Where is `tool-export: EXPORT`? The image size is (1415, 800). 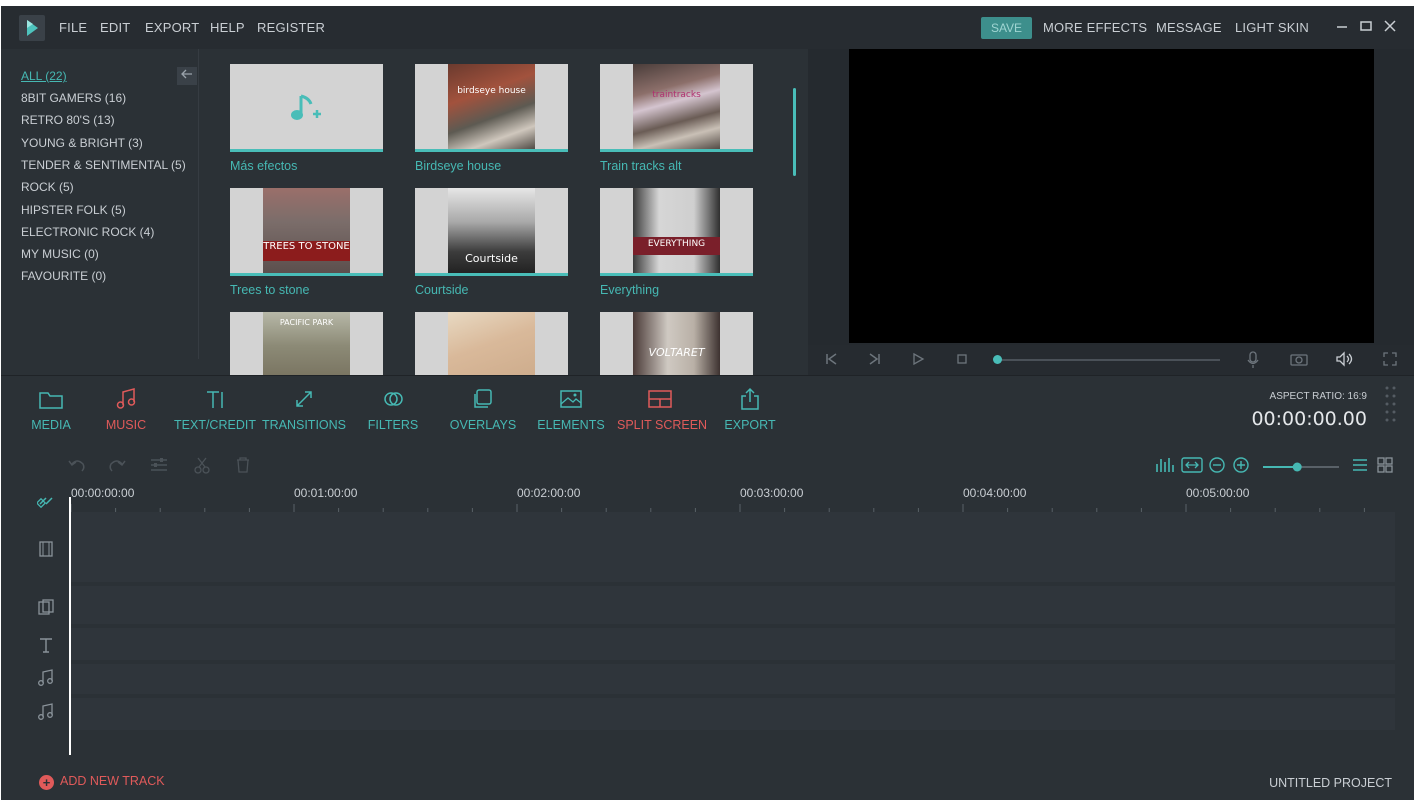 tool-export: EXPORT is located at coordinates (750, 409).